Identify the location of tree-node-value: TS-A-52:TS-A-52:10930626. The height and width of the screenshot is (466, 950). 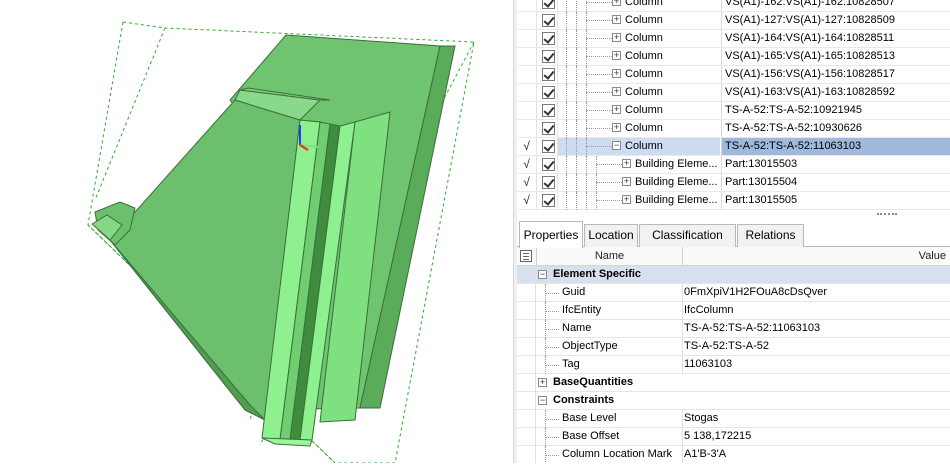
(835, 128).